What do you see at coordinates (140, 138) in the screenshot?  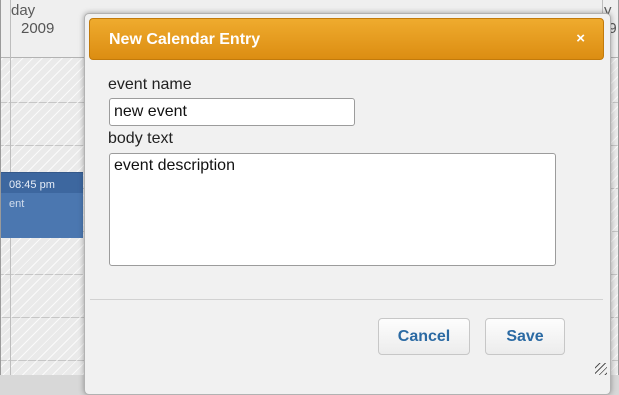 I see `body-text-label: body text` at bounding box center [140, 138].